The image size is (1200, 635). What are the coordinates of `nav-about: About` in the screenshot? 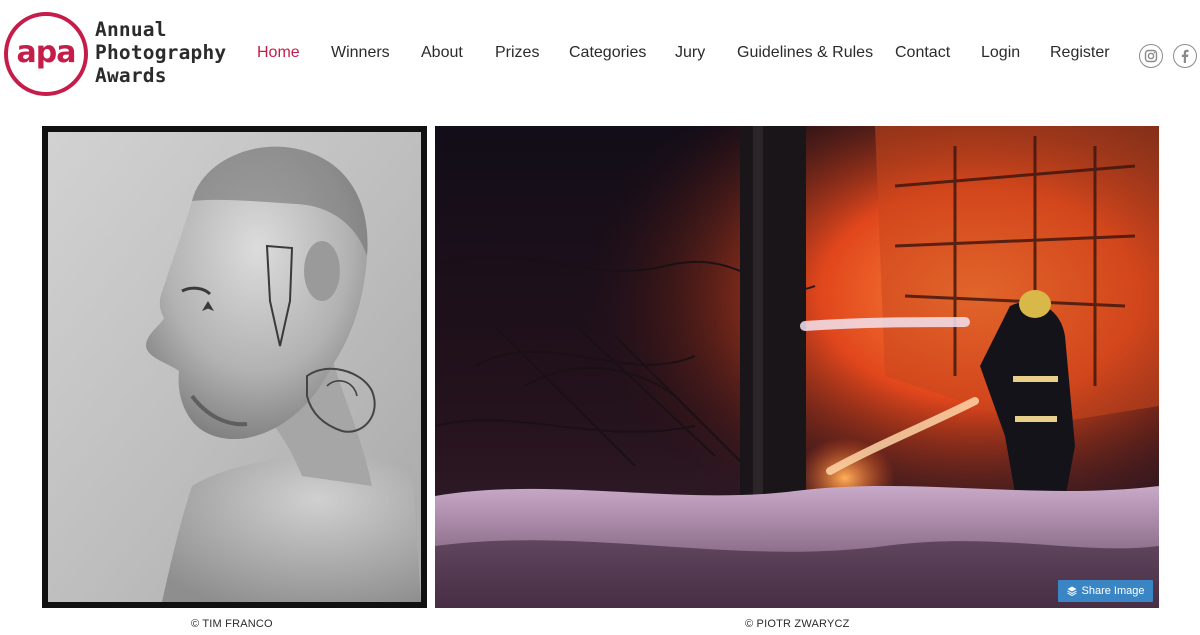 It's located at (442, 53).